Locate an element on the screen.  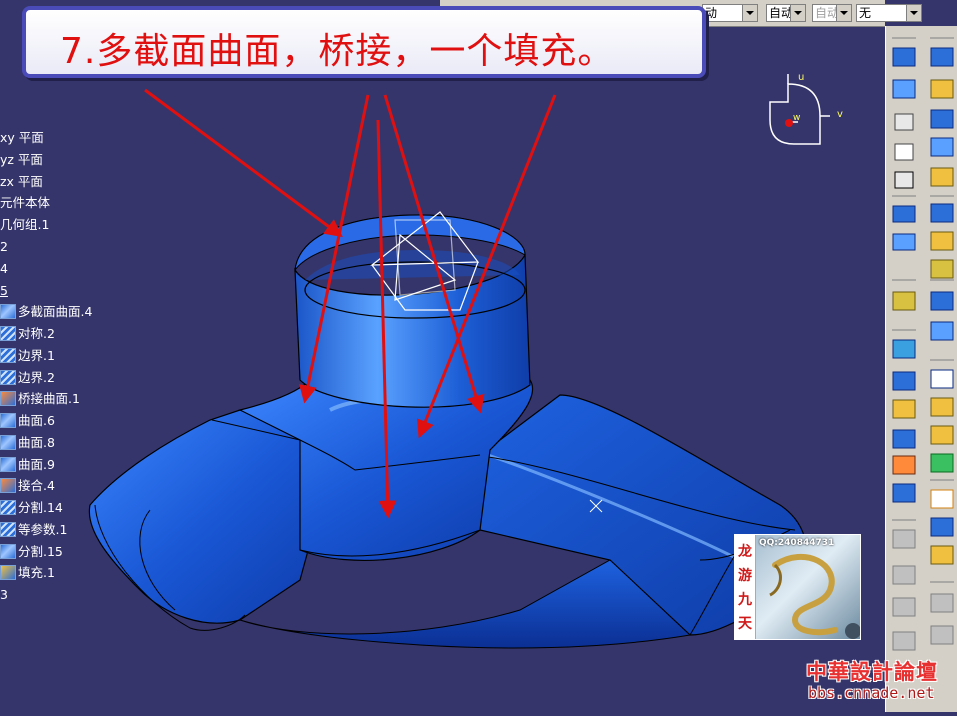
tree-item-label: 4 is located at coordinates (4, 268).